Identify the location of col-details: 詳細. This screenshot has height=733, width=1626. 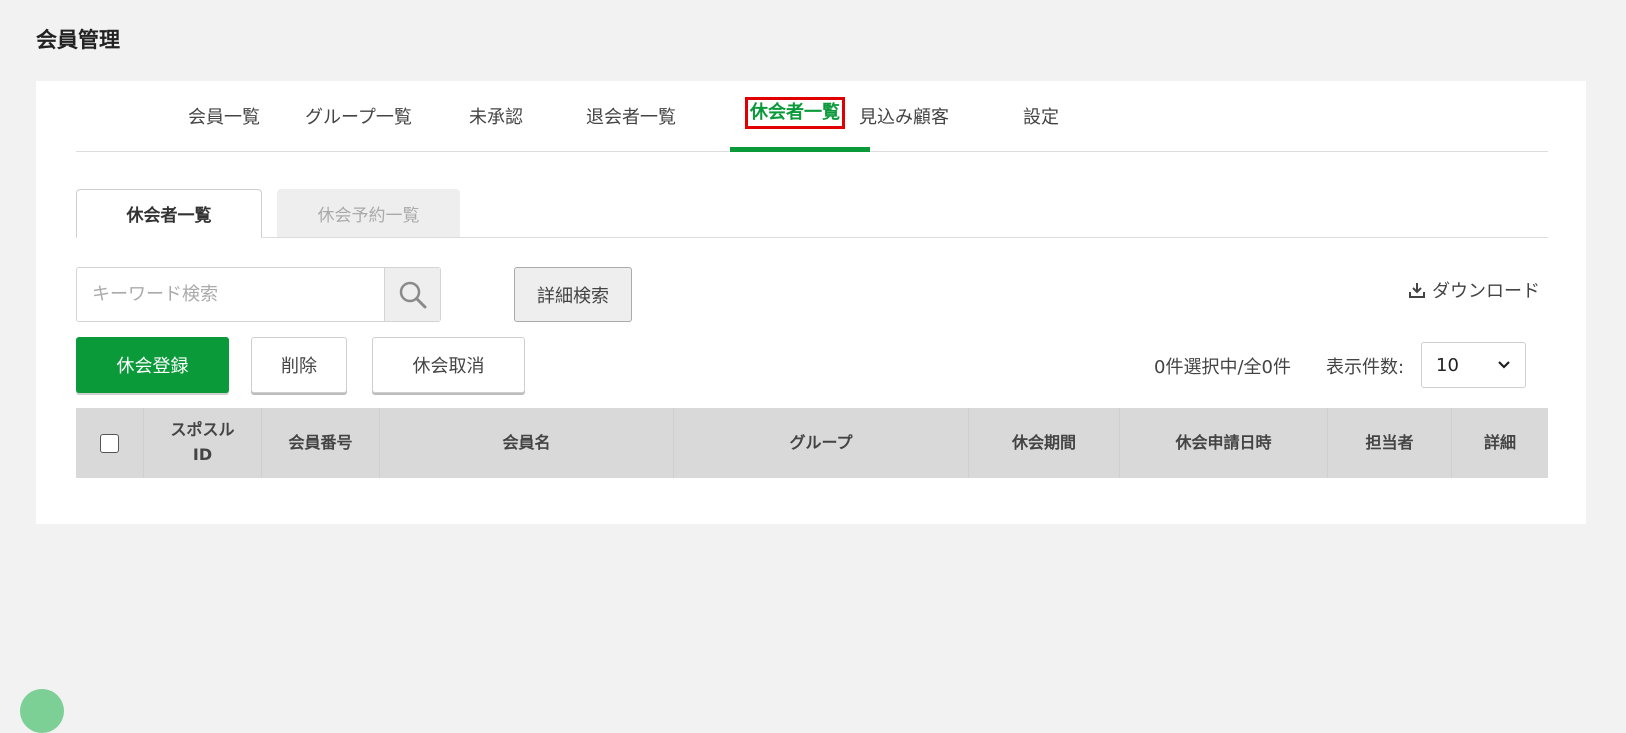
(1499, 442).